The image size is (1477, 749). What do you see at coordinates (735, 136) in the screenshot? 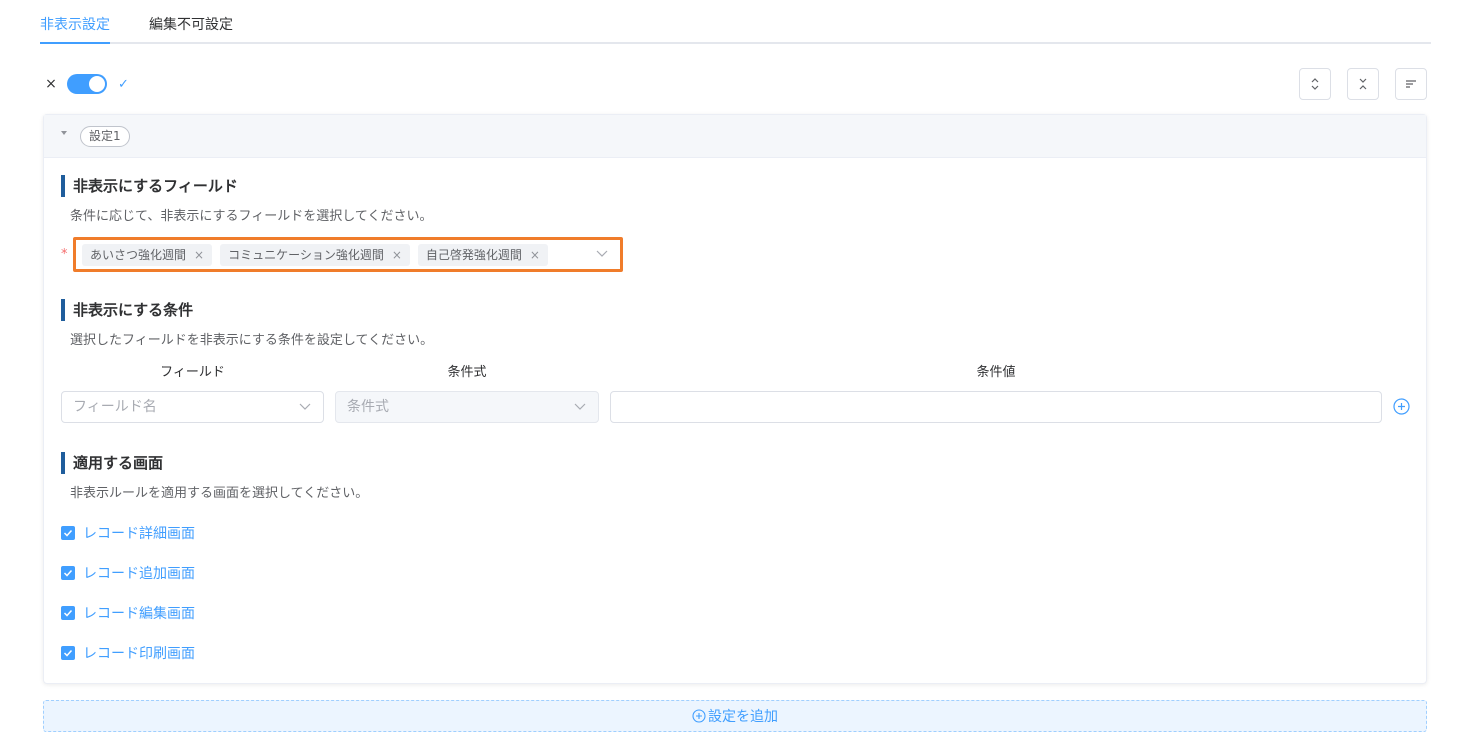
I see `setting-card-header: 設定1` at bounding box center [735, 136].